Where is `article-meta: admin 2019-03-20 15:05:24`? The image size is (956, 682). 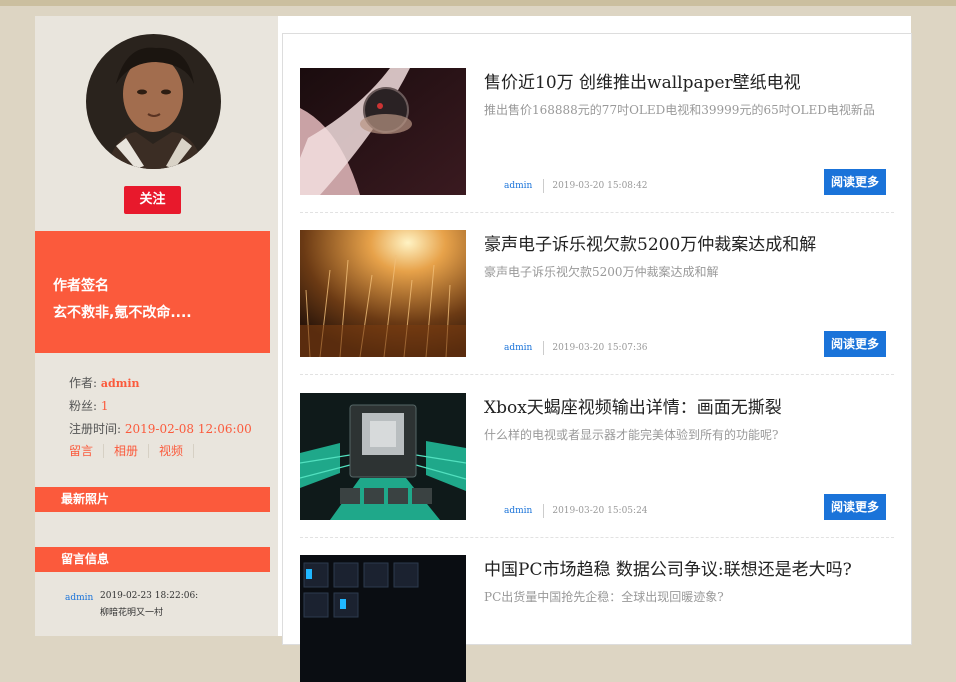 article-meta: admin 2019-03-20 15:05:24 is located at coordinates (576, 511).